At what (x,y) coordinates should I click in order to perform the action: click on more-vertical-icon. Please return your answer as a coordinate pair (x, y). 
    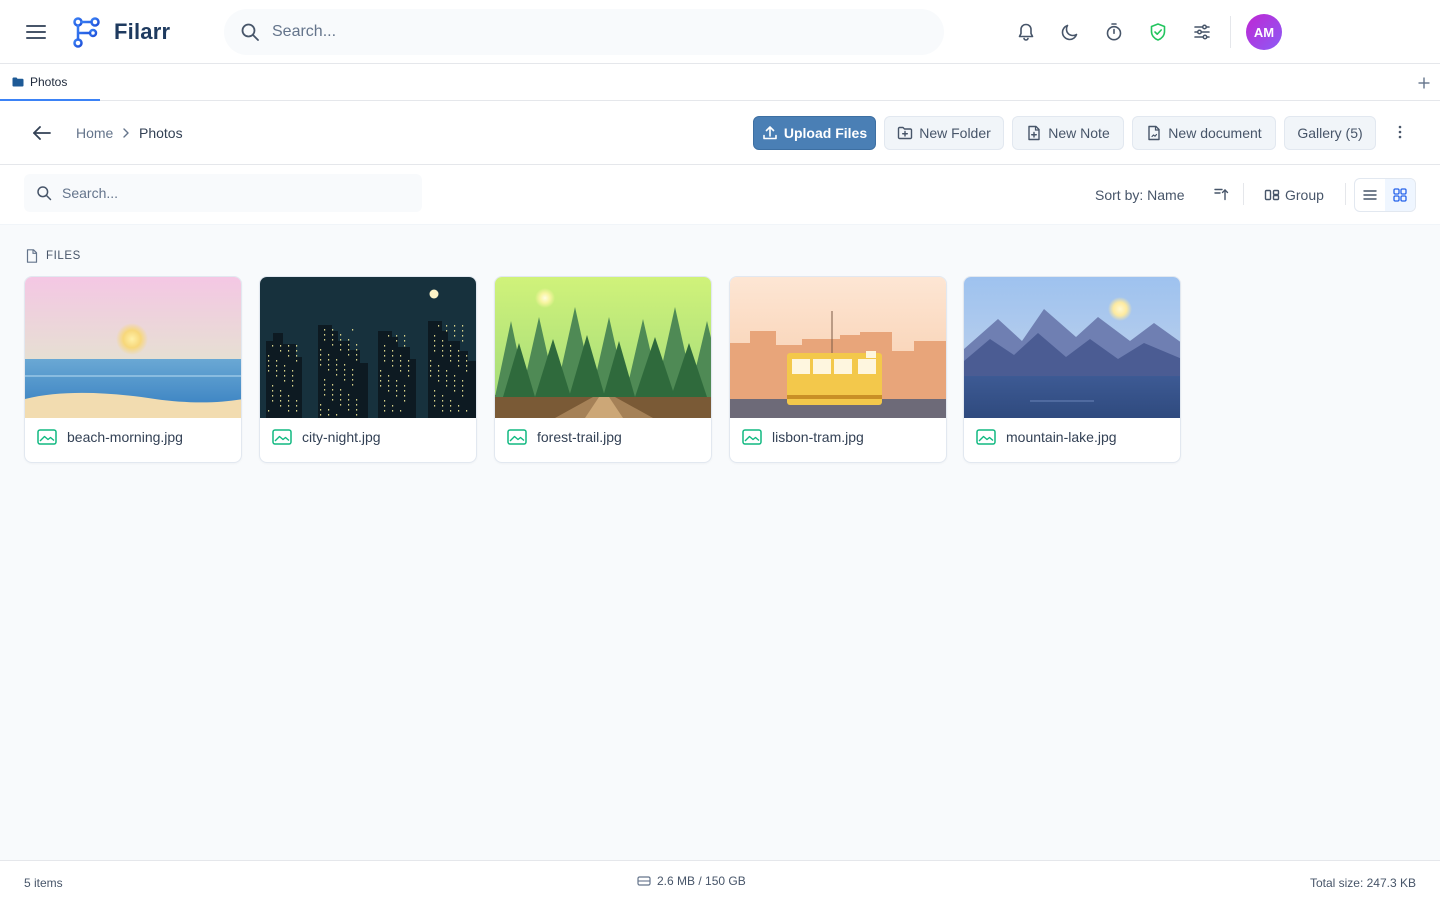
    Looking at the image, I should click on (1400, 132).